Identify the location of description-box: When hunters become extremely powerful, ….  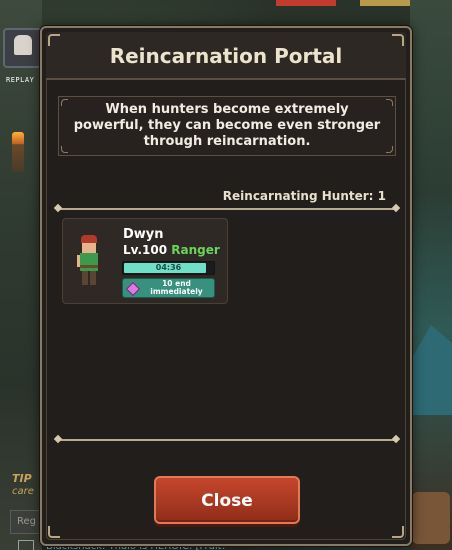
(227, 126).